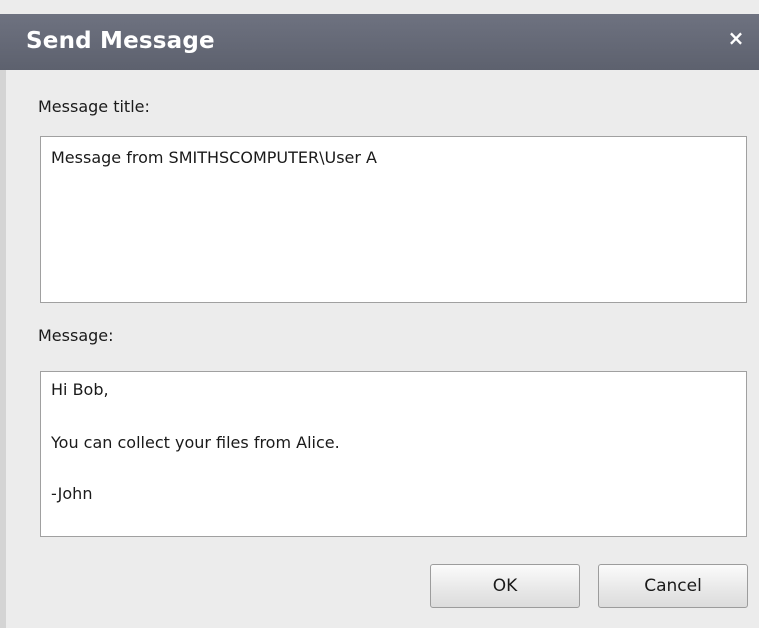 The height and width of the screenshot is (628, 759). I want to click on message-line: You can collect your files from Alice., so click(195, 442).